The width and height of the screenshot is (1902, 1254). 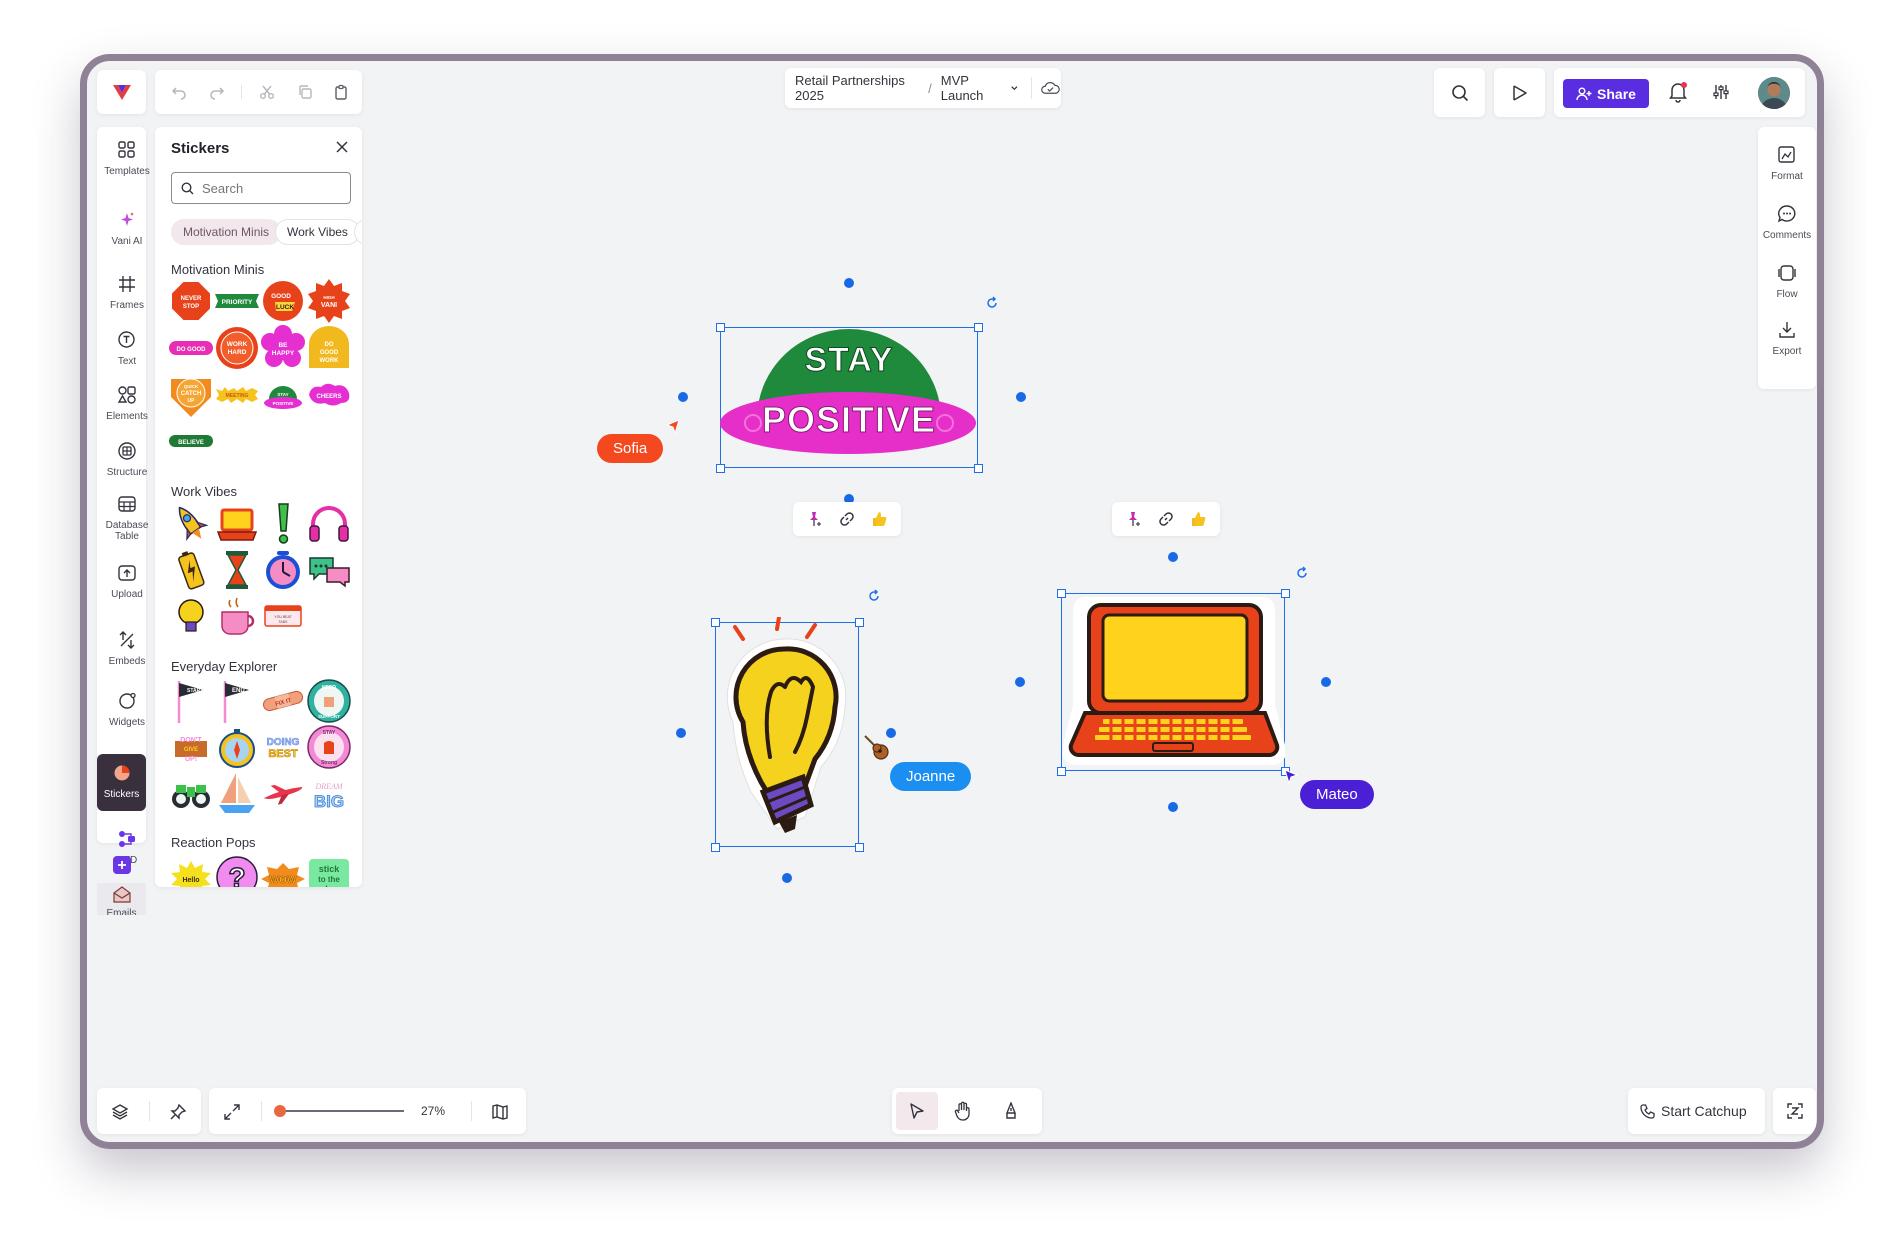 I want to click on rail-item-structure: Structure, so click(x=127, y=458).